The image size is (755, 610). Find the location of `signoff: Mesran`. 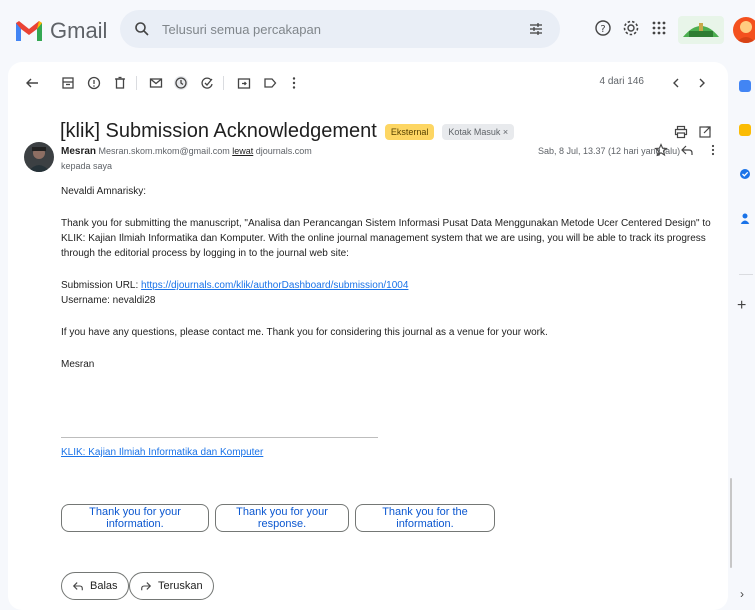

signoff: Mesran is located at coordinates (78, 364).